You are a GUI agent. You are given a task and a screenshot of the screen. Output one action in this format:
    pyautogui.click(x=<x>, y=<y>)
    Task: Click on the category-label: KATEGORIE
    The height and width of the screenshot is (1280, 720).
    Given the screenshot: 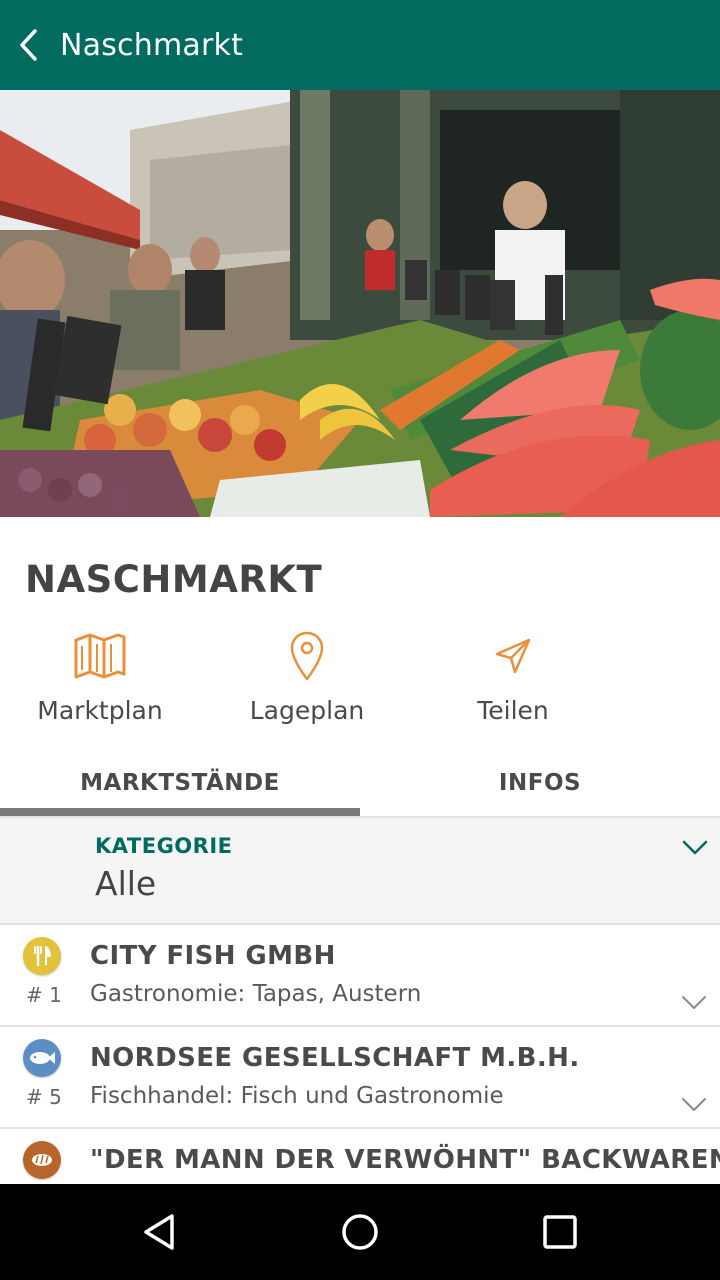 What is the action you would take?
    pyautogui.click(x=164, y=846)
    